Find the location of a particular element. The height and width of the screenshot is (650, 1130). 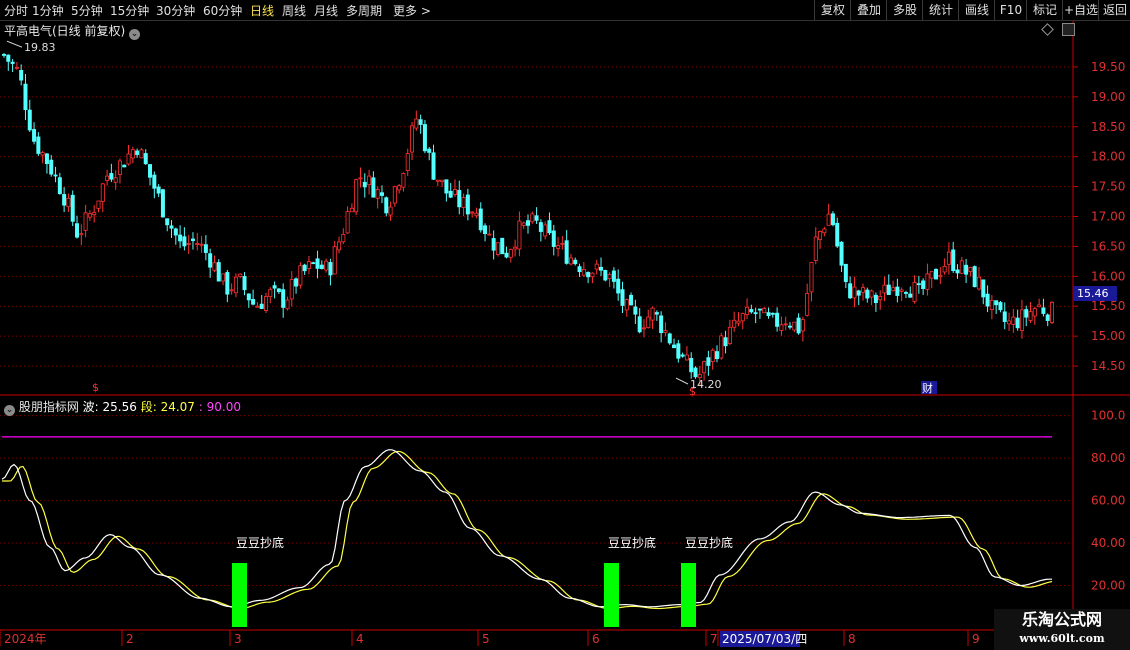

period-tab-10: 更多 > is located at coordinates (412, 10).